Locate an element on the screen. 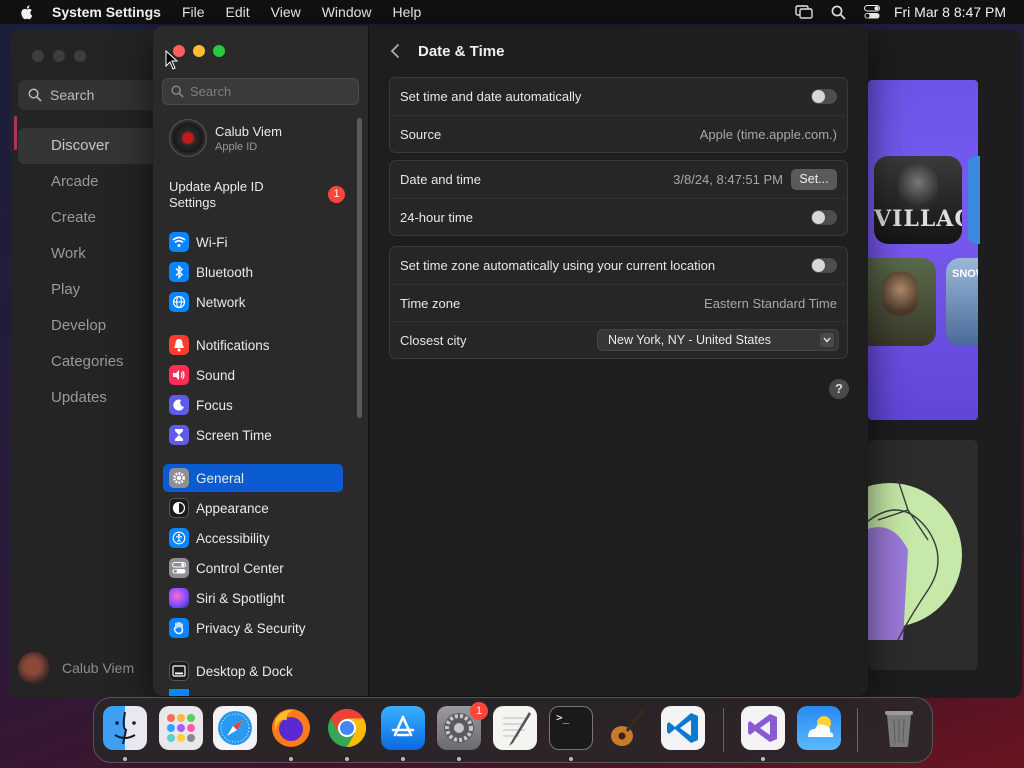 This screenshot has width=1024, height=768. village-game-tile: VILLAGE is located at coordinates (918, 200).